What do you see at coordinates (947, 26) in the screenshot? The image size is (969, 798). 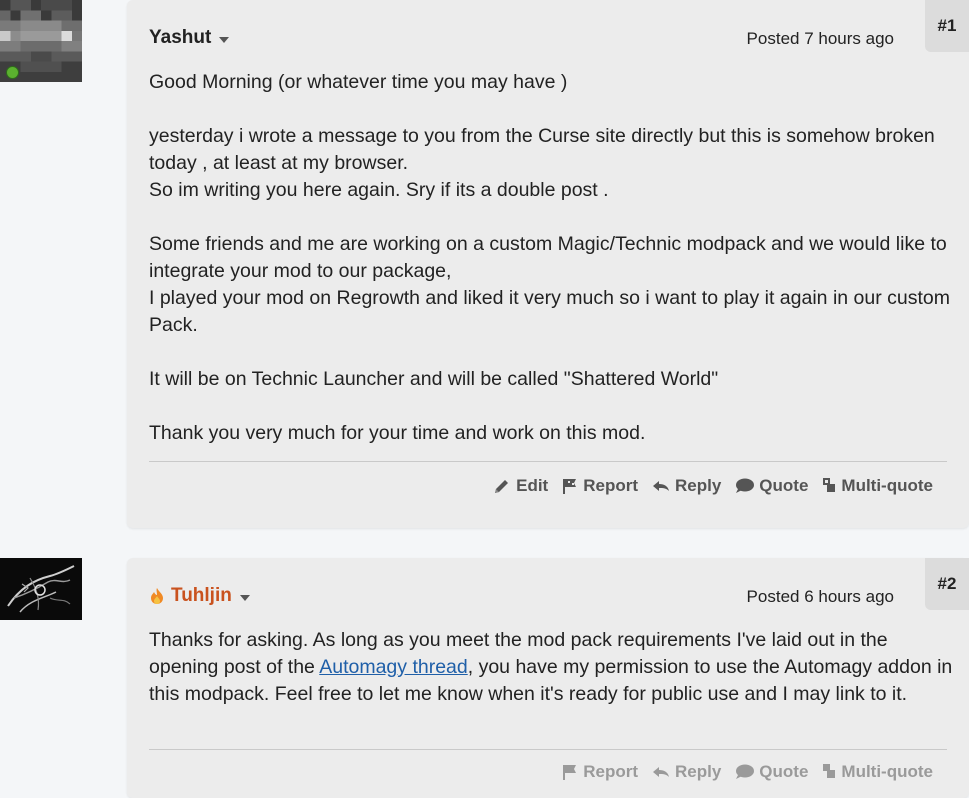 I see `post-number-link: #1` at bounding box center [947, 26].